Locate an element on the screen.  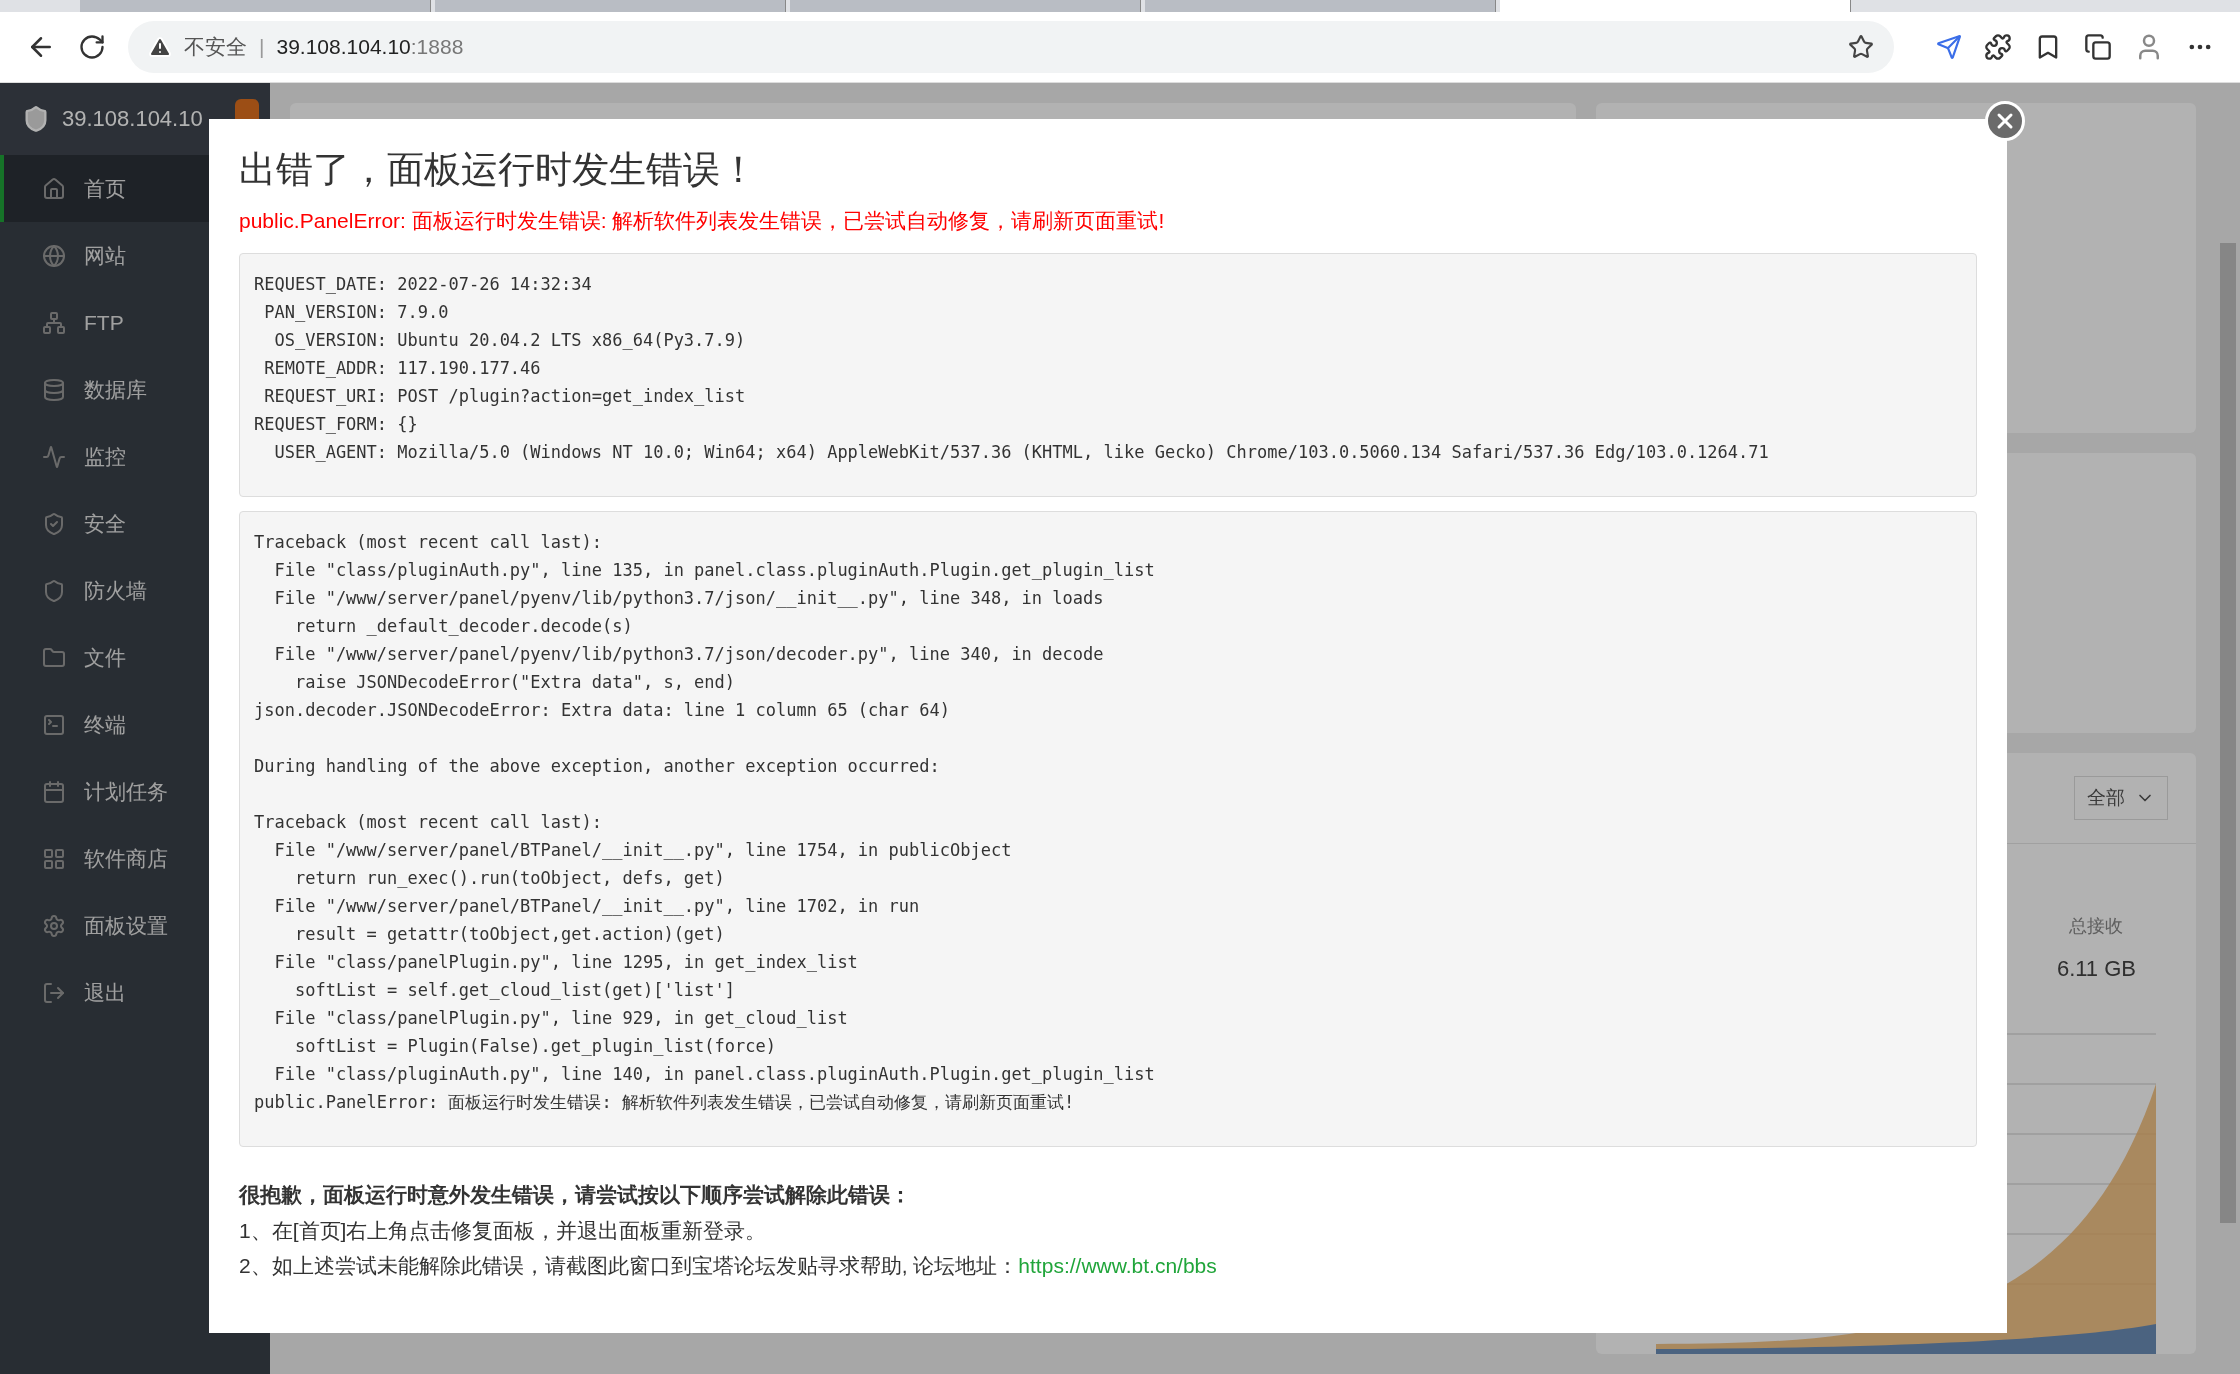
filter-select: 全部 is located at coordinates (2121, 798).